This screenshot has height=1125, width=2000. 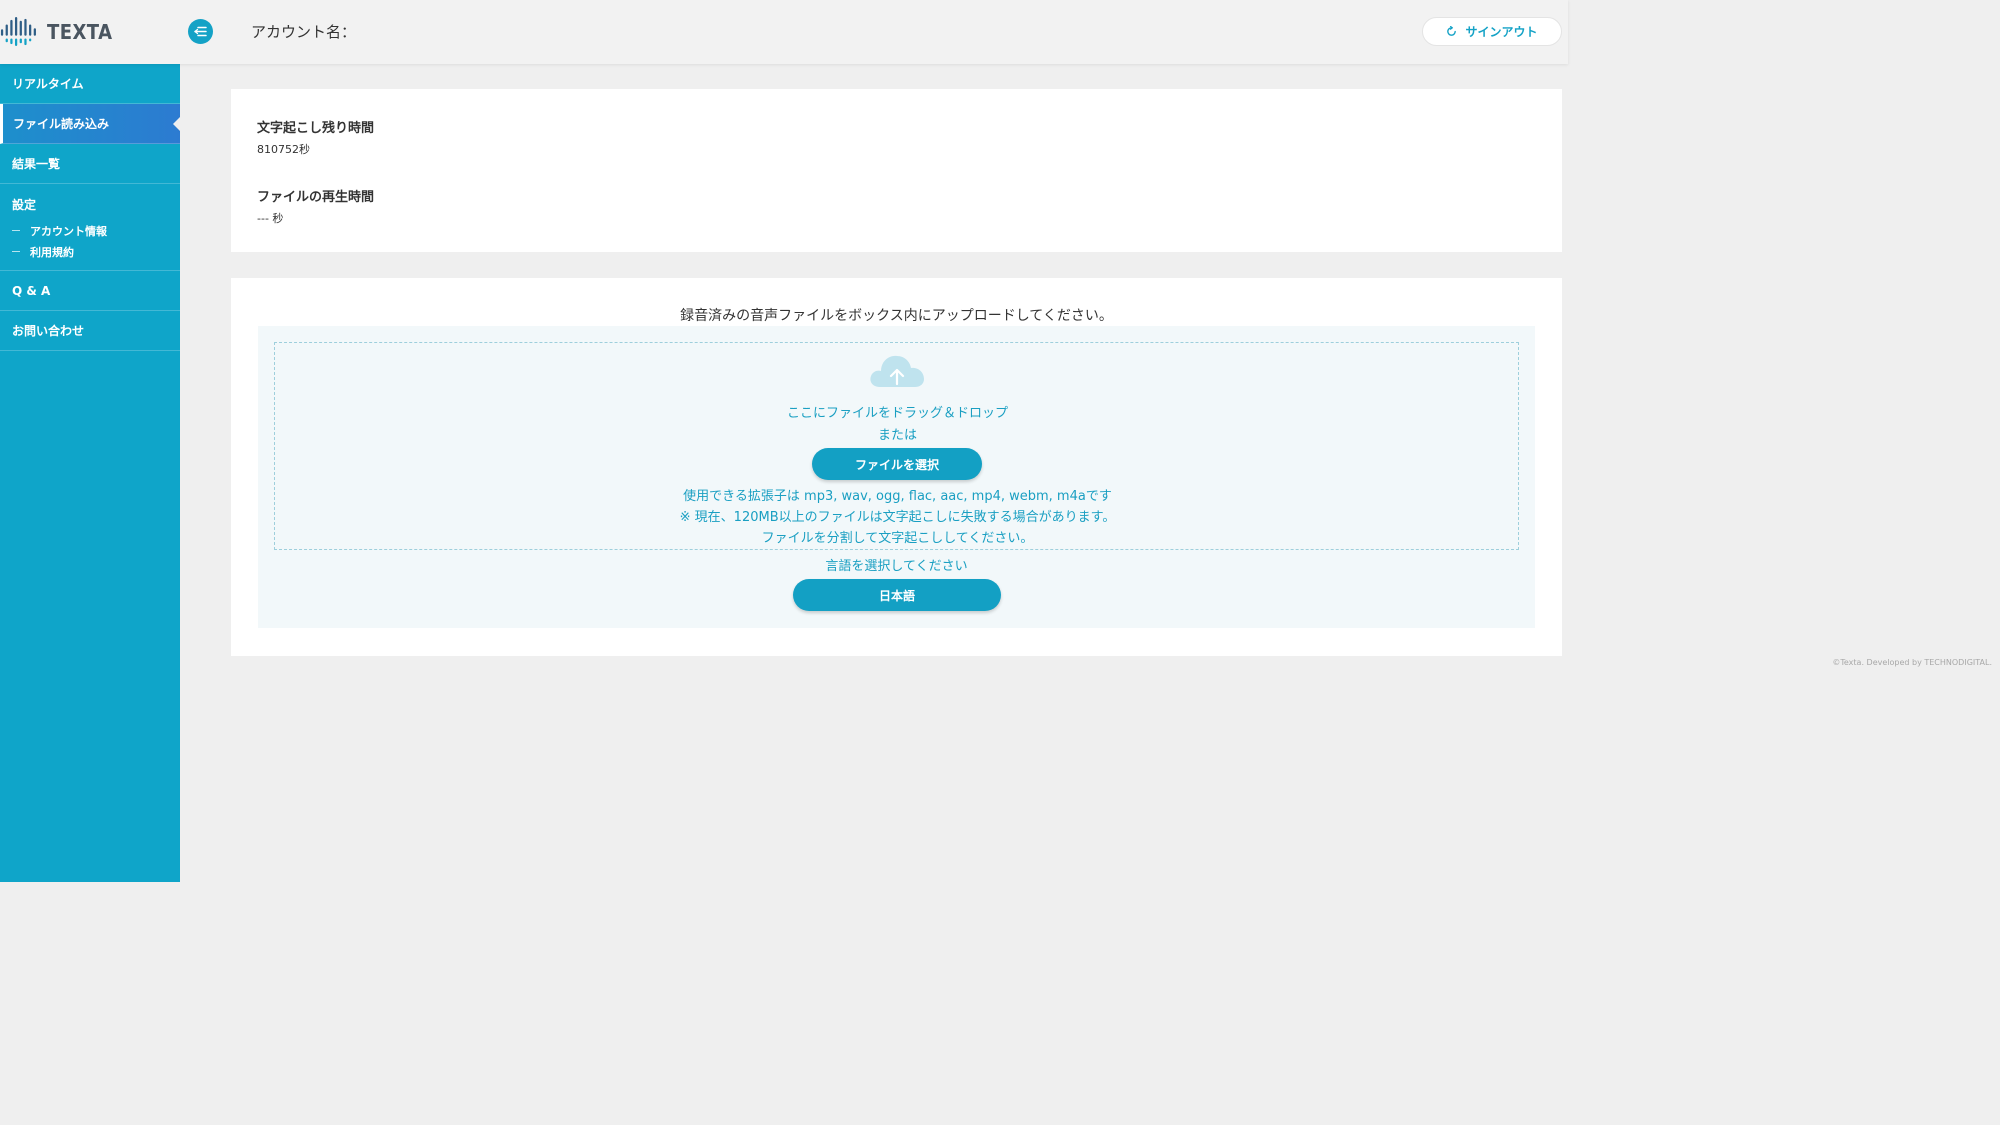 I want to click on select-file-button: ファイルを選択, so click(x=897, y=464).